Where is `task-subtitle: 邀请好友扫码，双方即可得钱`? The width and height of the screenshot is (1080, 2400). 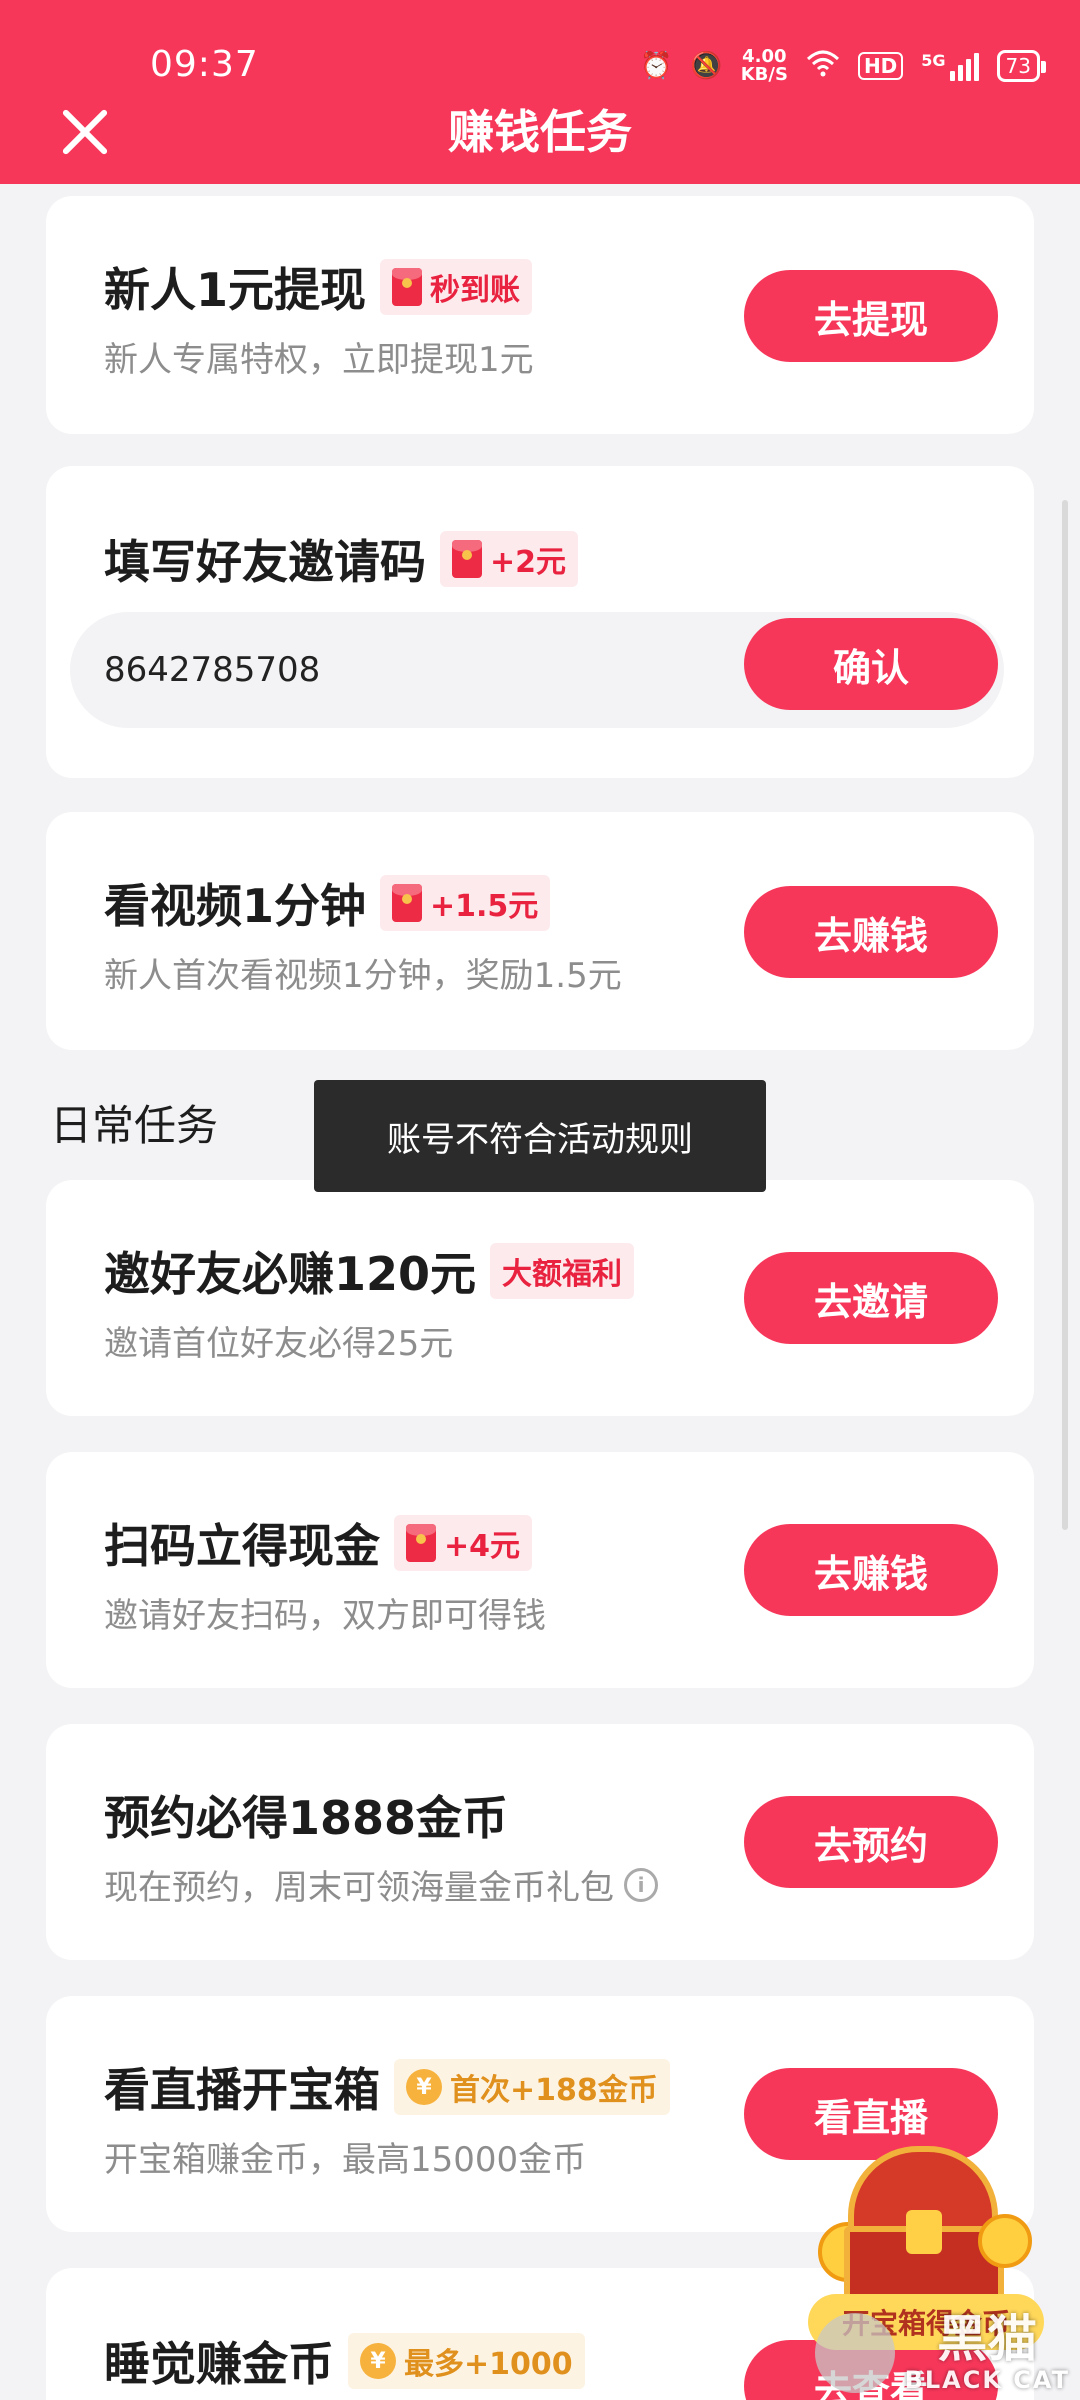 task-subtitle: 邀请好友扫码，双方即可得钱 is located at coordinates (325, 1616).